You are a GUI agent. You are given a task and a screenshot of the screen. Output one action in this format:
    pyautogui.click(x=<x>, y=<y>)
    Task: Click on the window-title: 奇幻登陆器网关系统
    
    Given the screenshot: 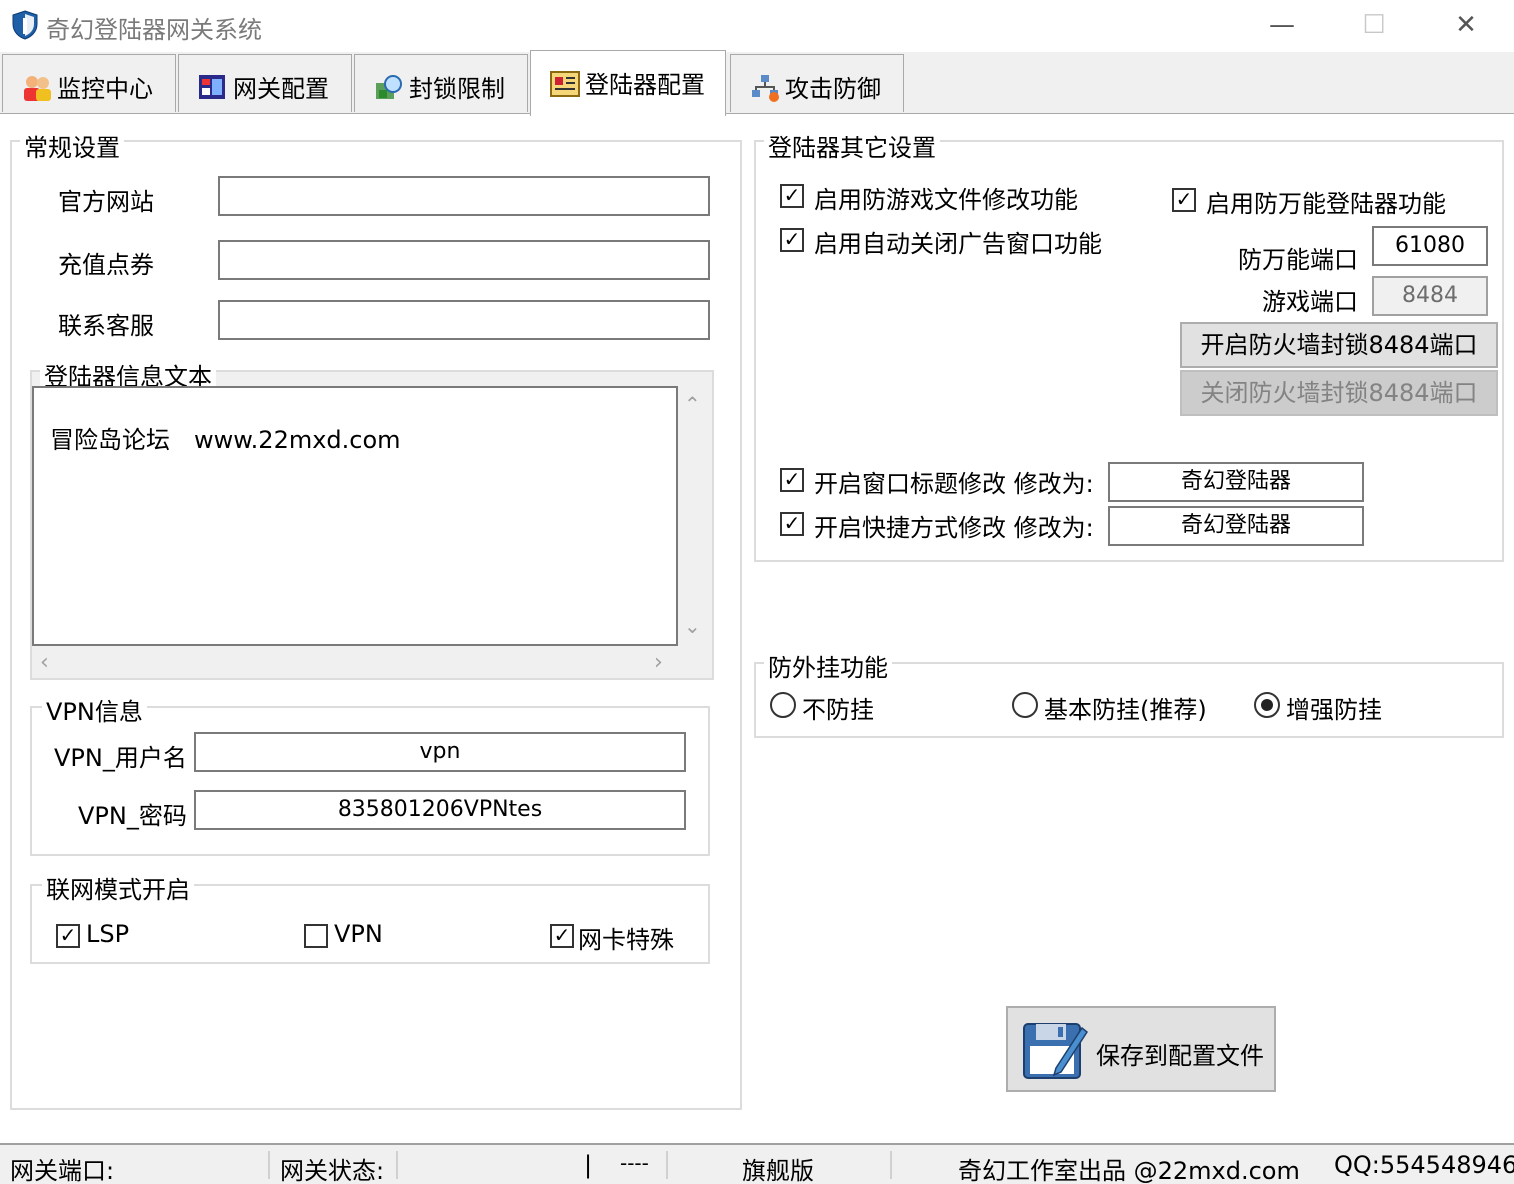 What is the action you would take?
    pyautogui.click(x=154, y=30)
    